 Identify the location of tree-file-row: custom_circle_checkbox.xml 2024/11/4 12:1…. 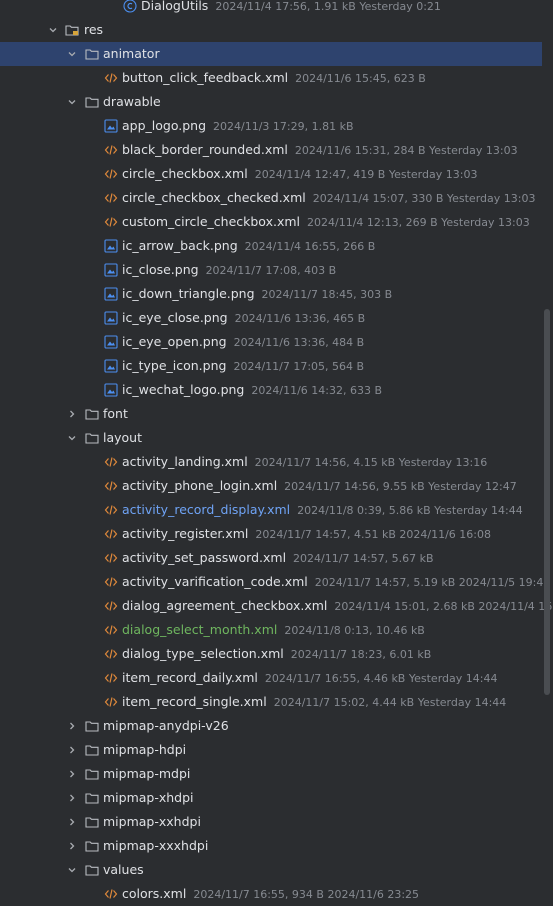
(276, 222).